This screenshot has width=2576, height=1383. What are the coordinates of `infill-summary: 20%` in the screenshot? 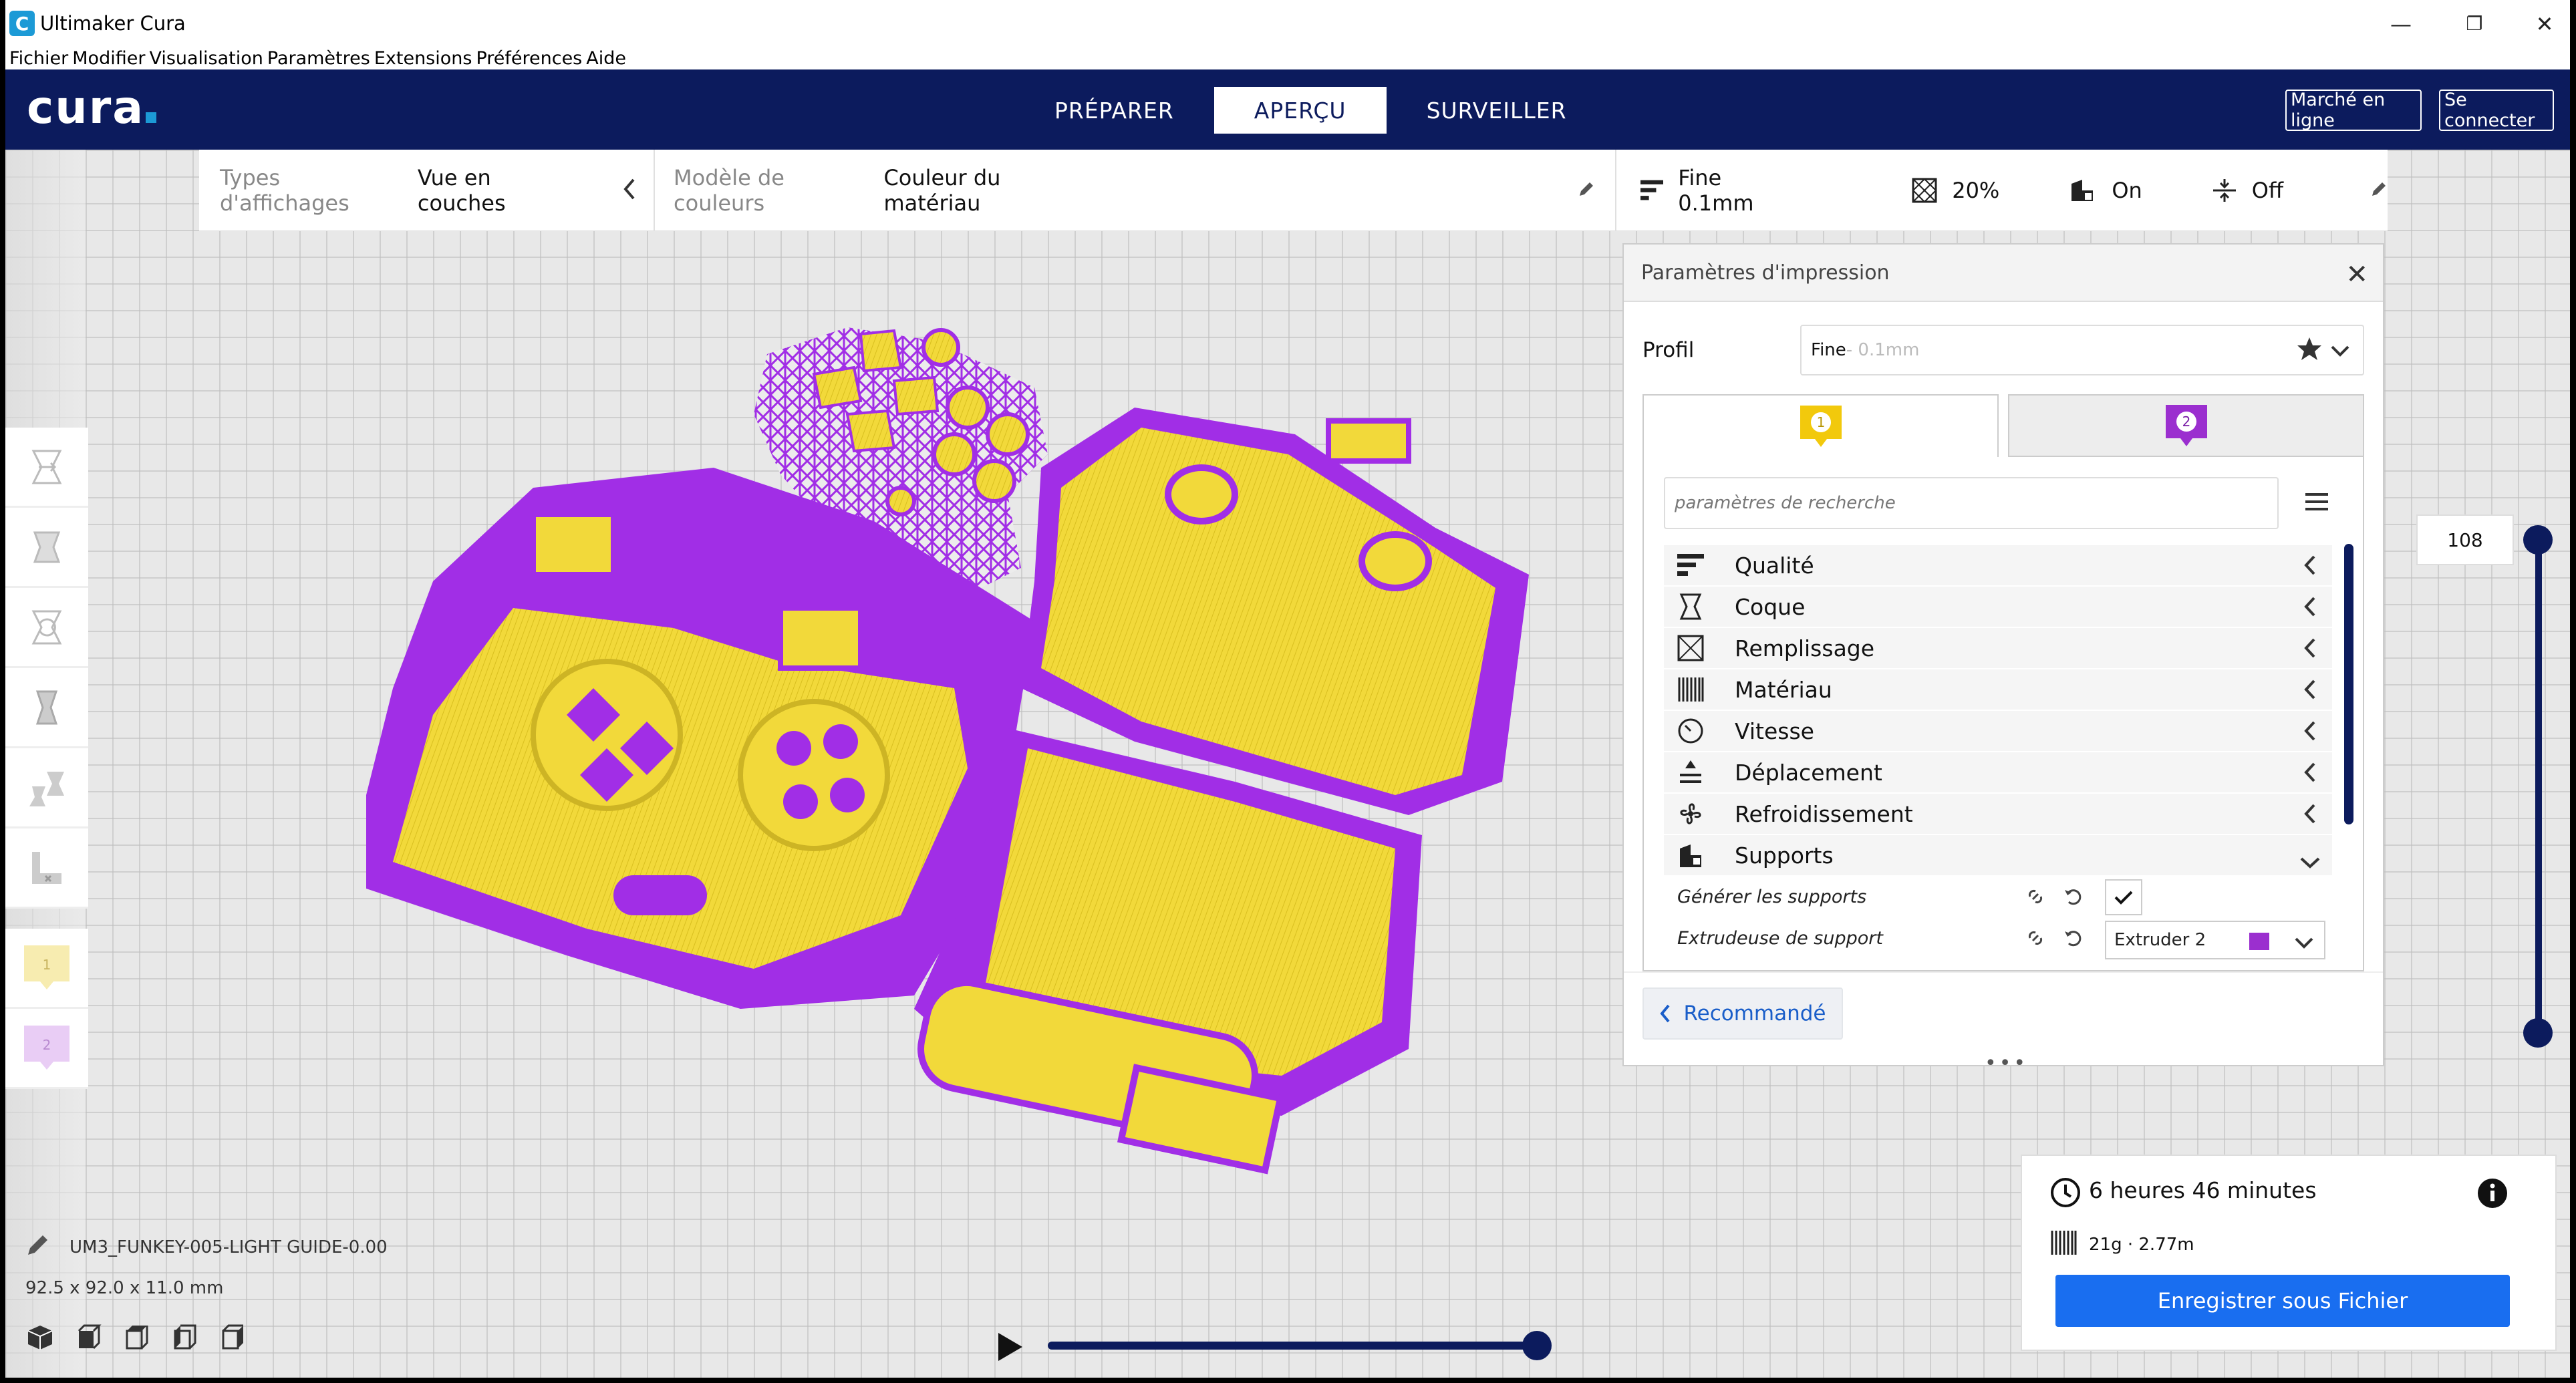 It's located at (1955, 190).